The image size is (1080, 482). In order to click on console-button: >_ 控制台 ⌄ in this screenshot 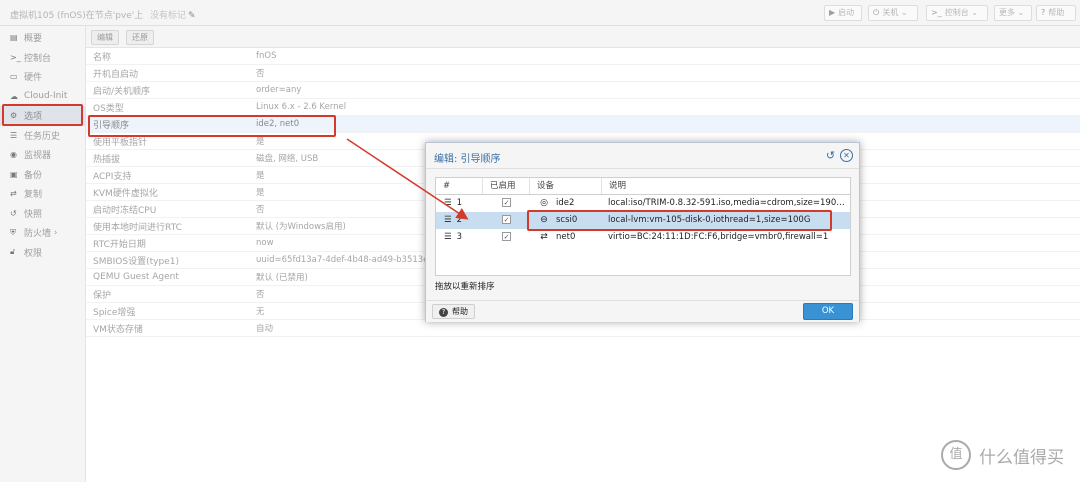, I will do `click(957, 13)`.